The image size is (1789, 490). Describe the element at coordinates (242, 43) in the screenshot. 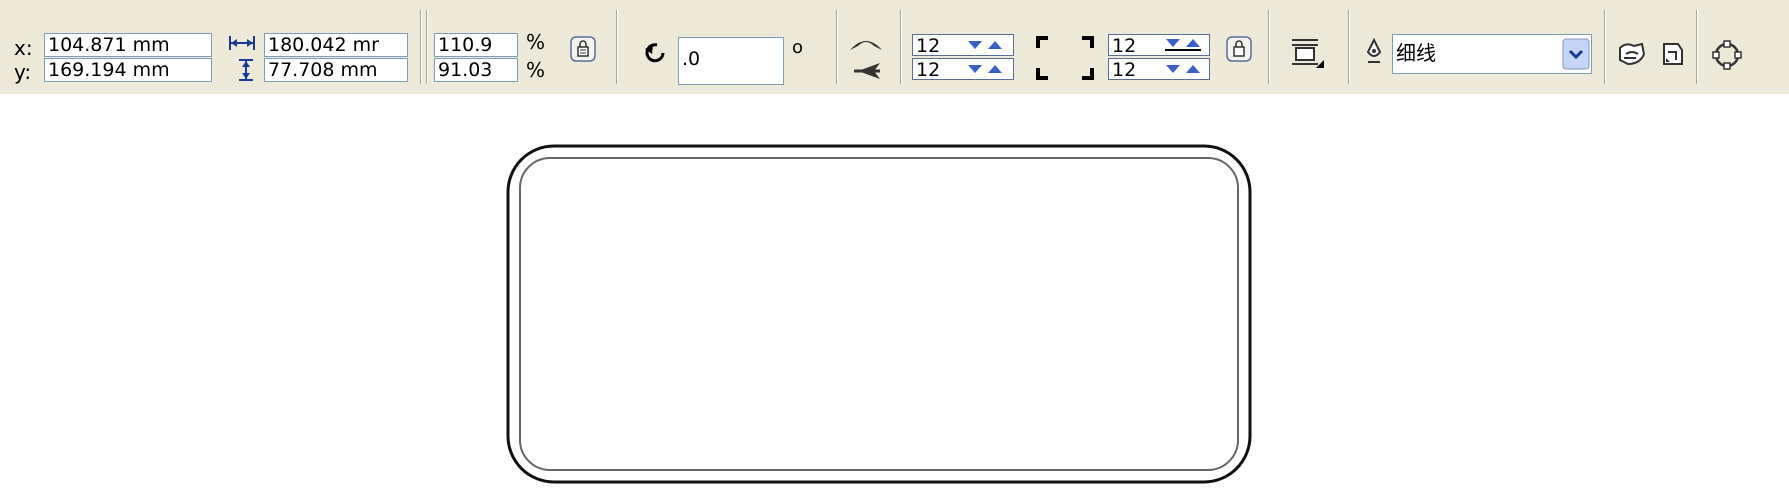

I see `width-icon` at that location.